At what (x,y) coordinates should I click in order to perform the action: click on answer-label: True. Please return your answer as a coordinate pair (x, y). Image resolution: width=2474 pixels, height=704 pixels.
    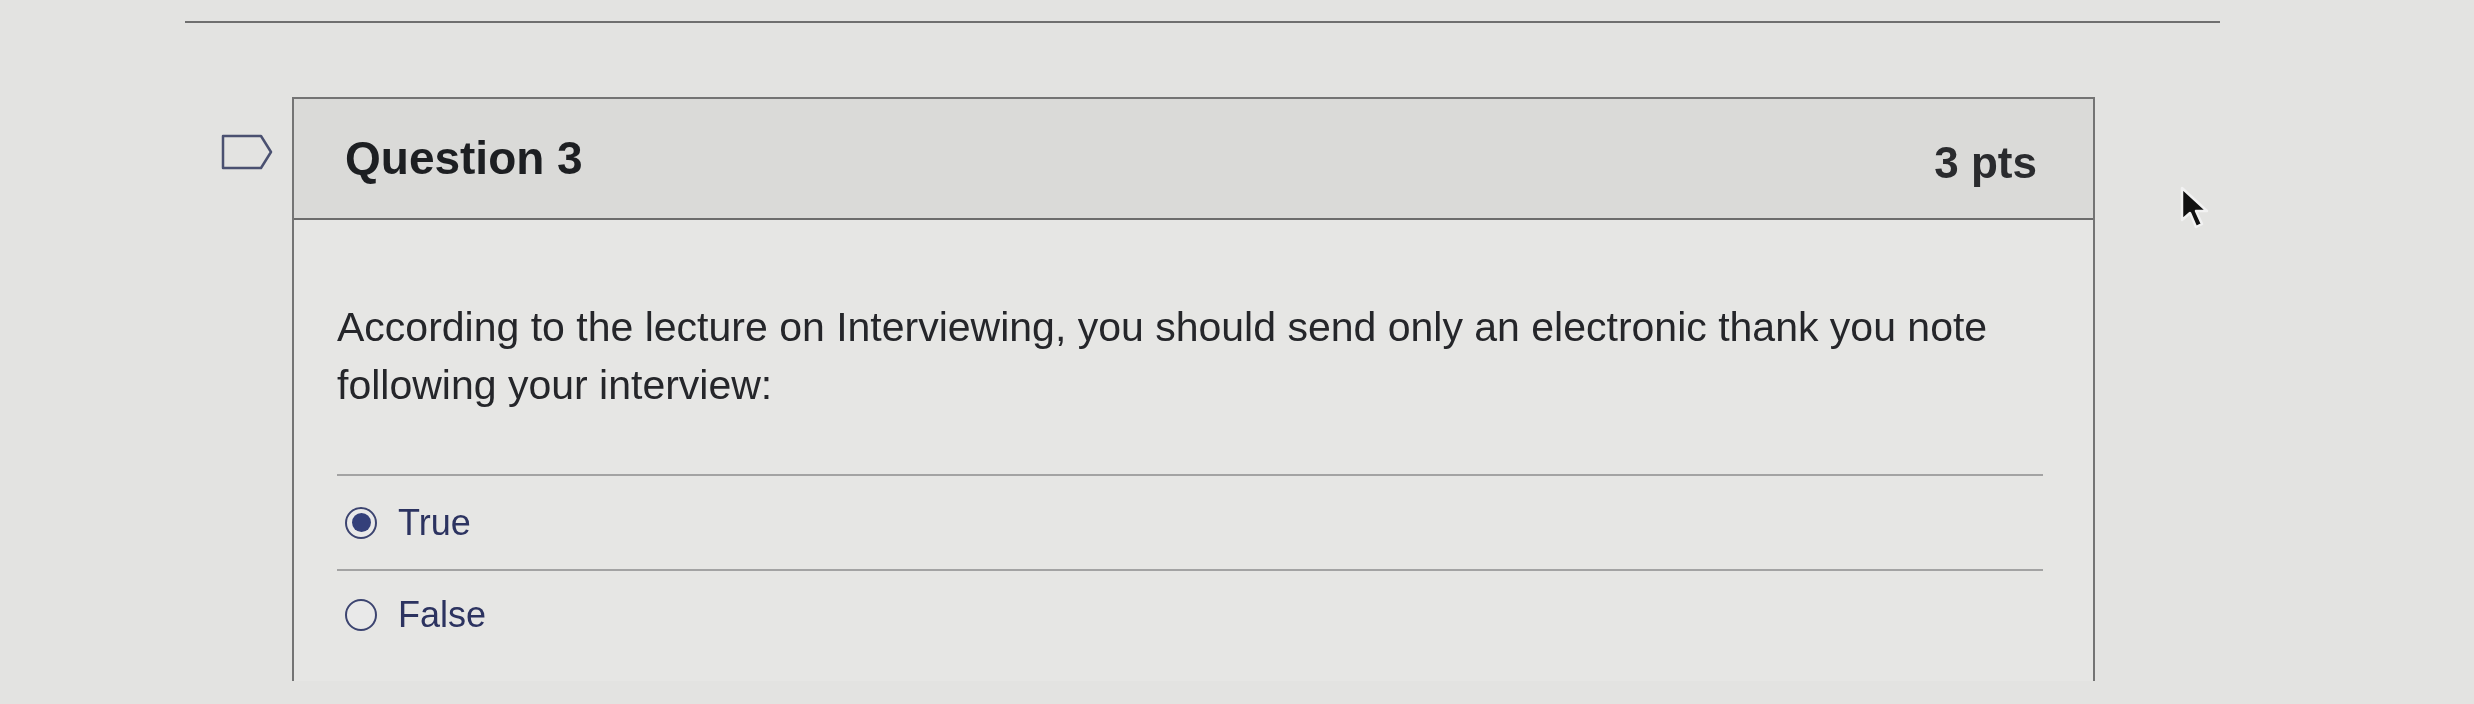
    Looking at the image, I should click on (434, 522).